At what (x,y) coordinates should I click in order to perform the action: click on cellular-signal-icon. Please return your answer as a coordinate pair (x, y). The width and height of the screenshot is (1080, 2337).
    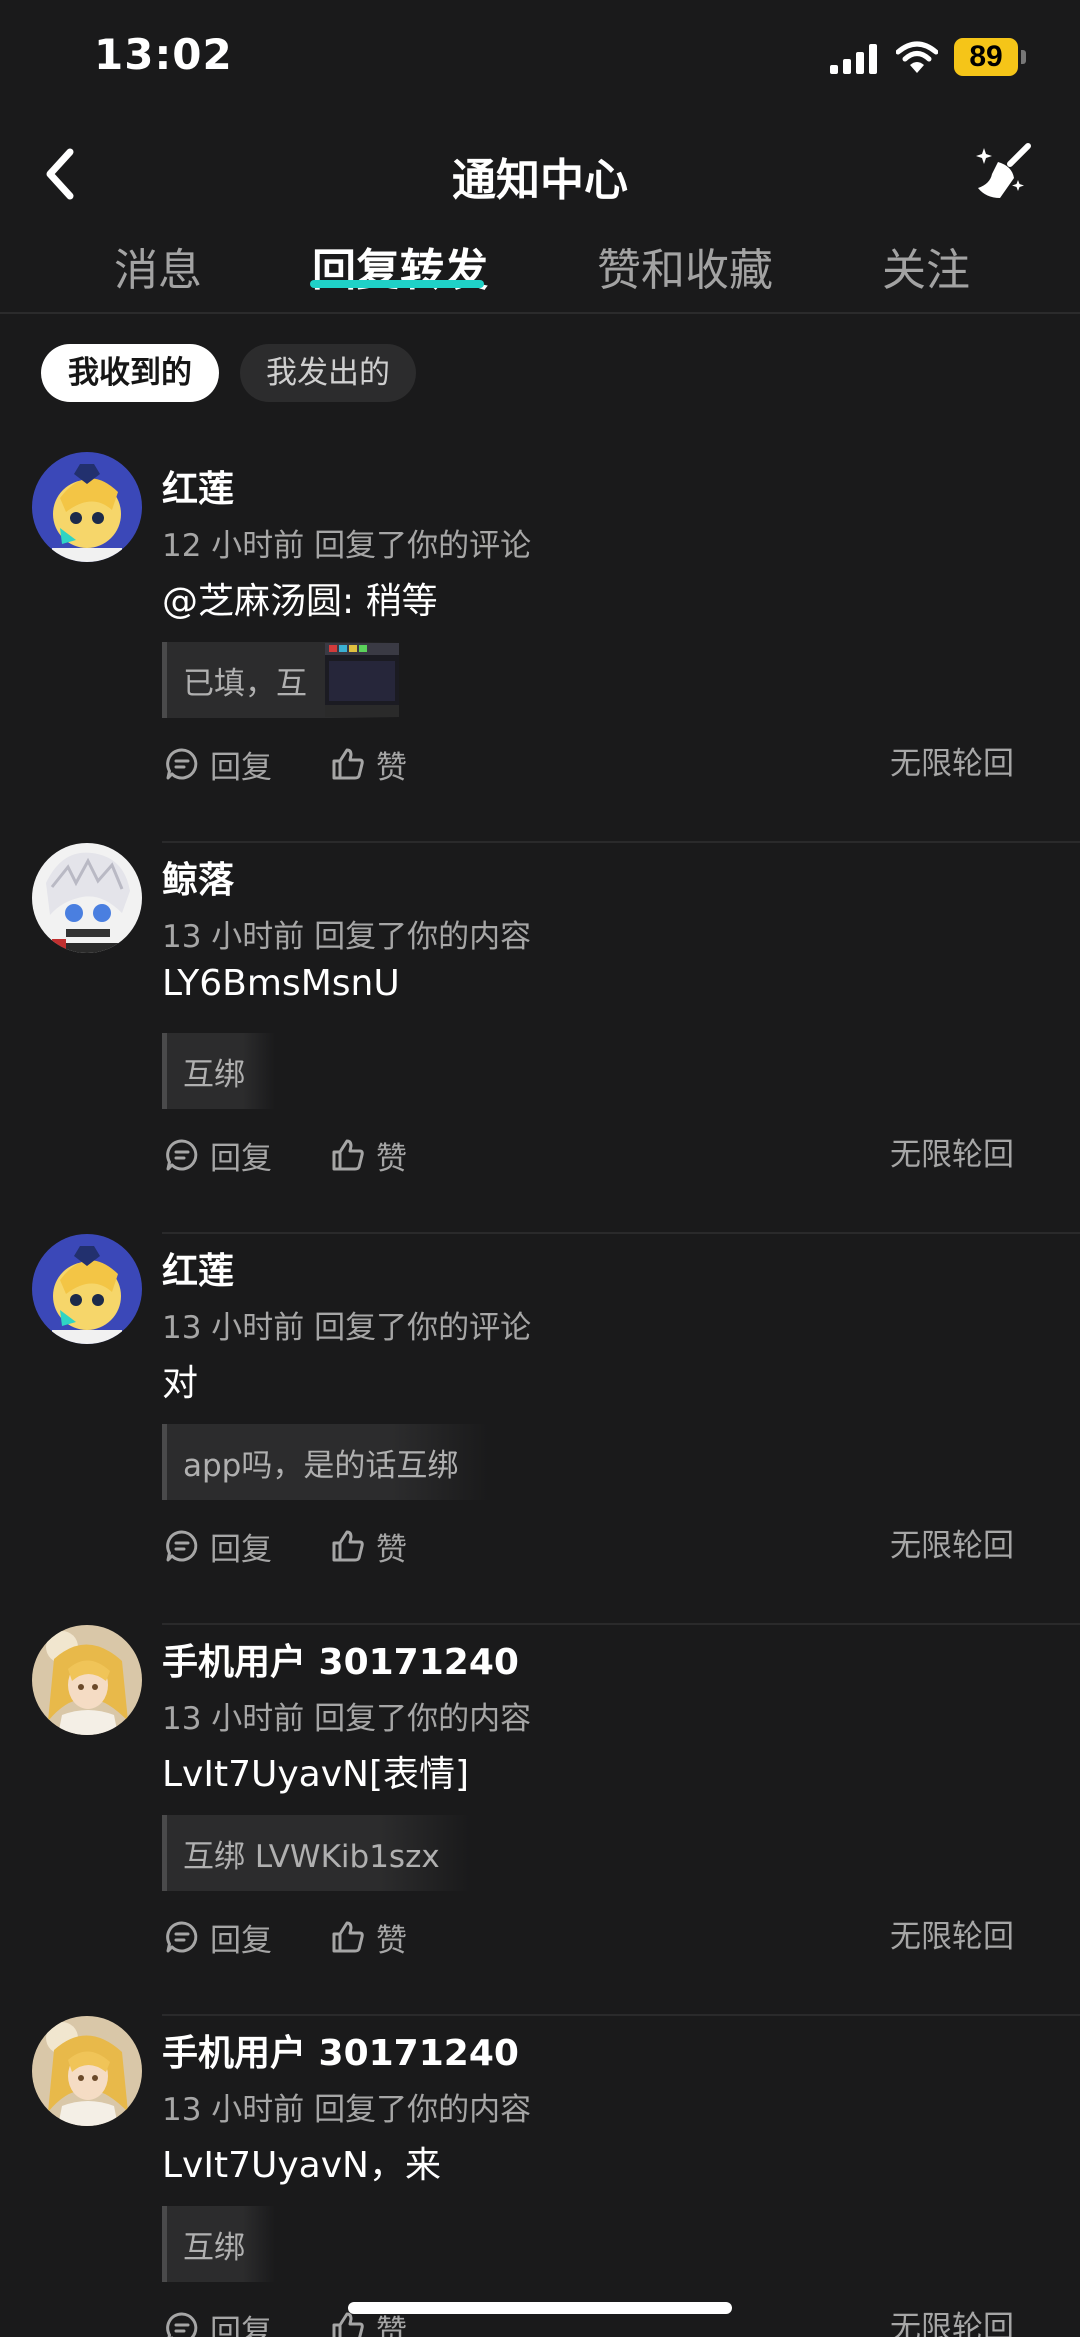
    Looking at the image, I should click on (853, 59).